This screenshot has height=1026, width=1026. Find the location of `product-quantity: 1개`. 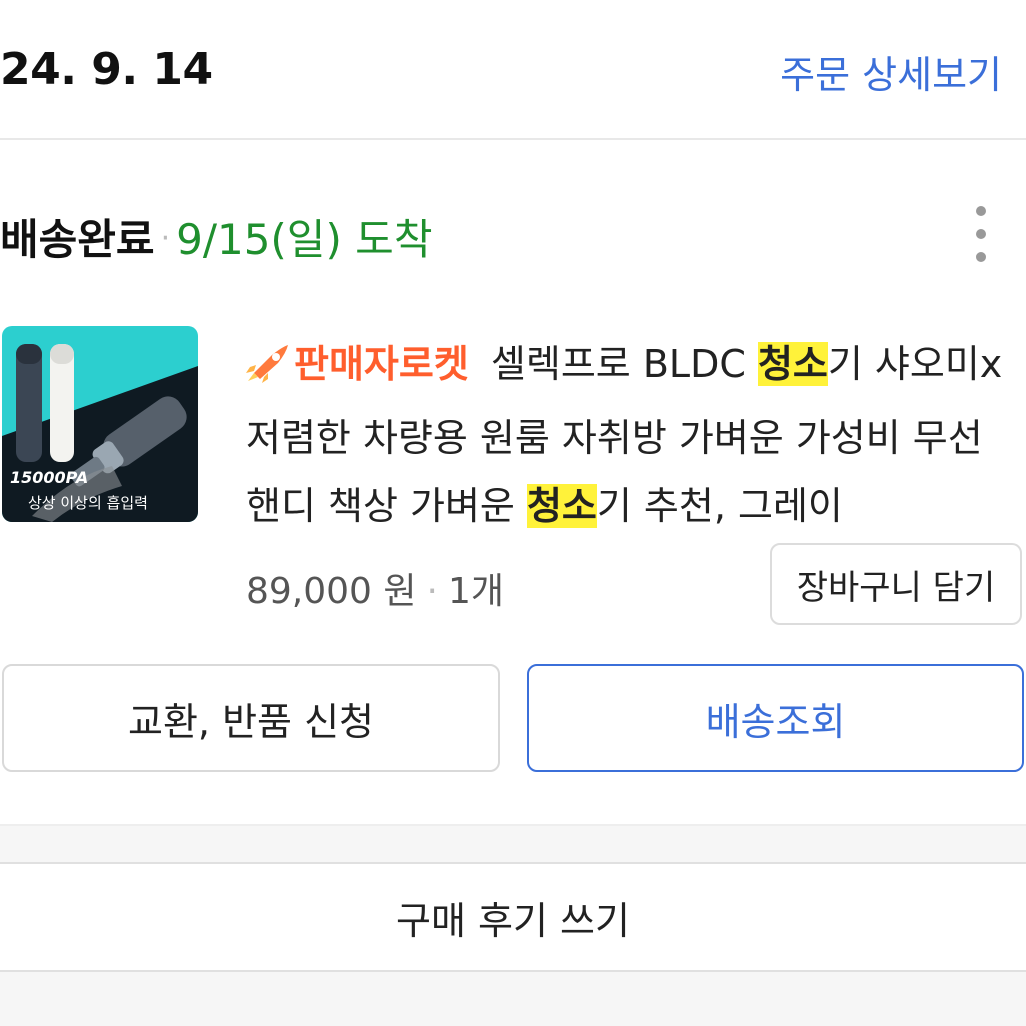

product-quantity: 1개 is located at coordinates (476, 591).